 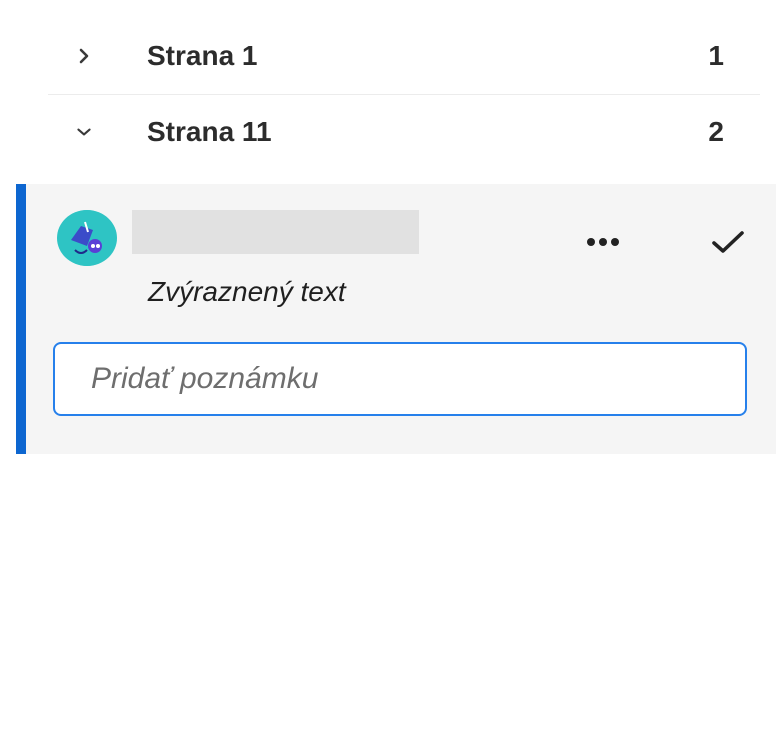 What do you see at coordinates (247, 291) in the screenshot?
I see `comment-type-label: Zvýraznený text` at bounding box center [247, 291].